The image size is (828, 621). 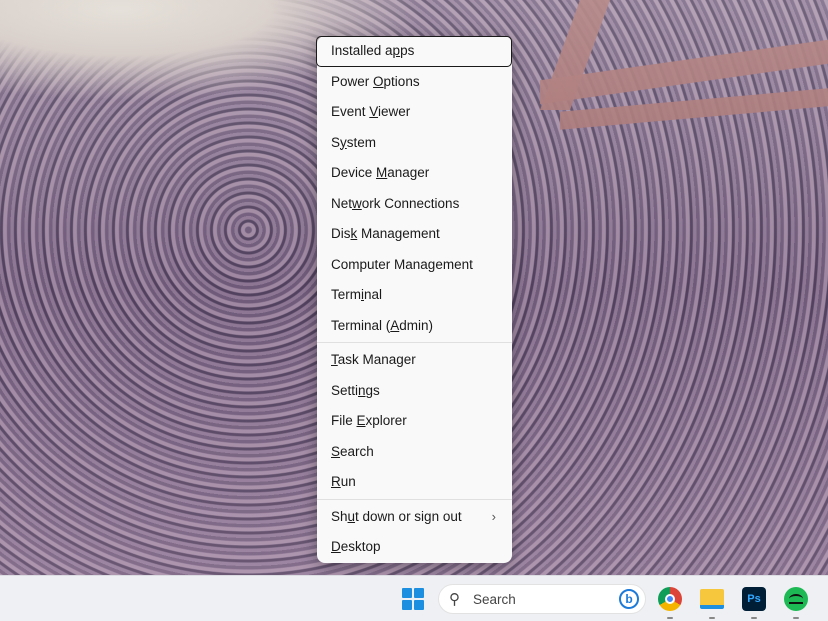 What do you see at coordinates (394, 111) in the screenshot?
I see `menu-item-label: iewer` at bounding box center [394, 111].